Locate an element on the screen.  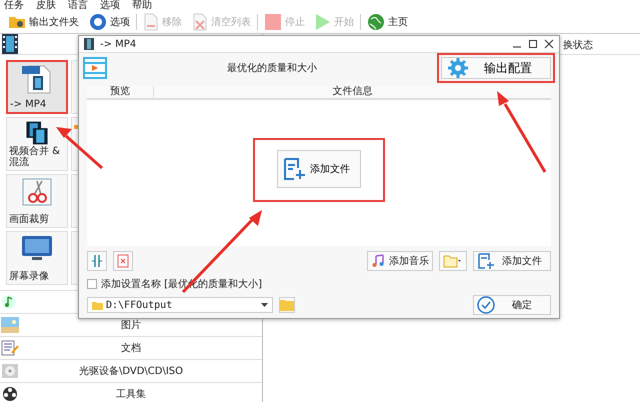
film-icon is located at coordinates (89, 44).